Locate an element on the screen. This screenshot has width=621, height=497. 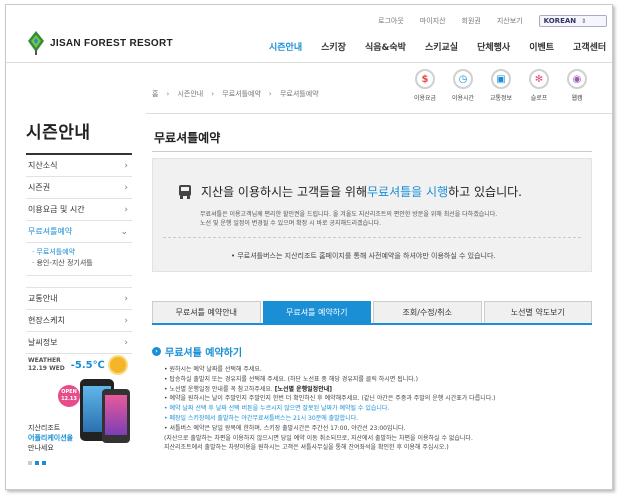
won-icon: $ is located at coordinates (425, 79).